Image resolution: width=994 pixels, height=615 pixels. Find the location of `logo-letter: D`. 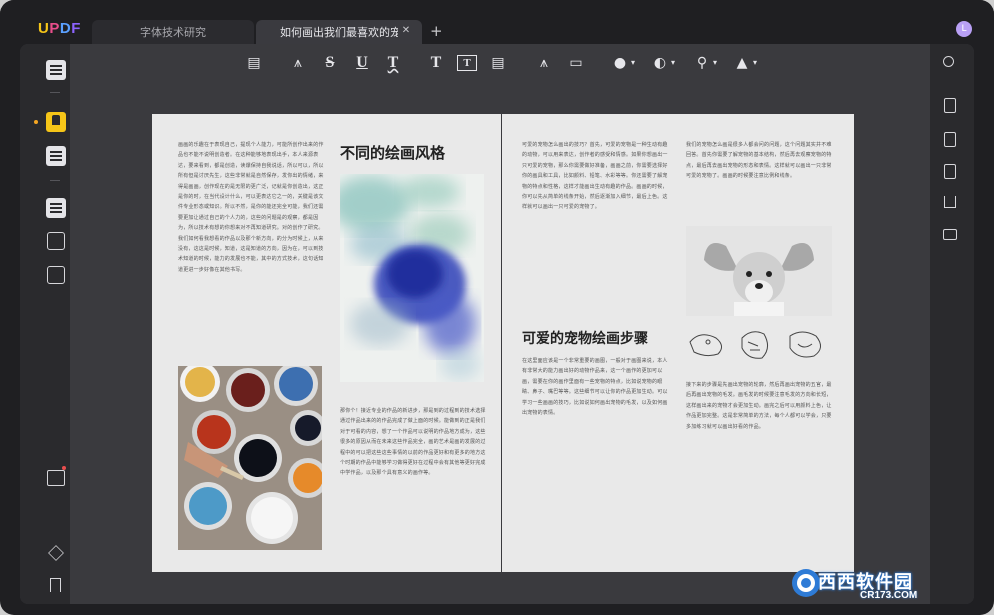

logo-letter: D is located at coordinates (65, 28).